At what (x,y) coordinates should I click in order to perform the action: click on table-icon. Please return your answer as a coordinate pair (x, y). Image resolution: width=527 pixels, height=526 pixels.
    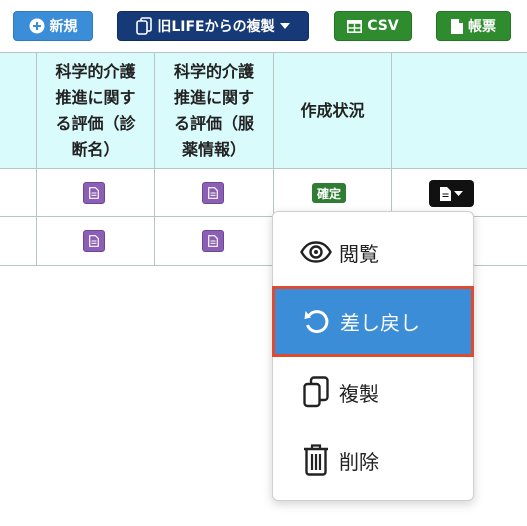
    Looking at the image, I should click on (355, 26).